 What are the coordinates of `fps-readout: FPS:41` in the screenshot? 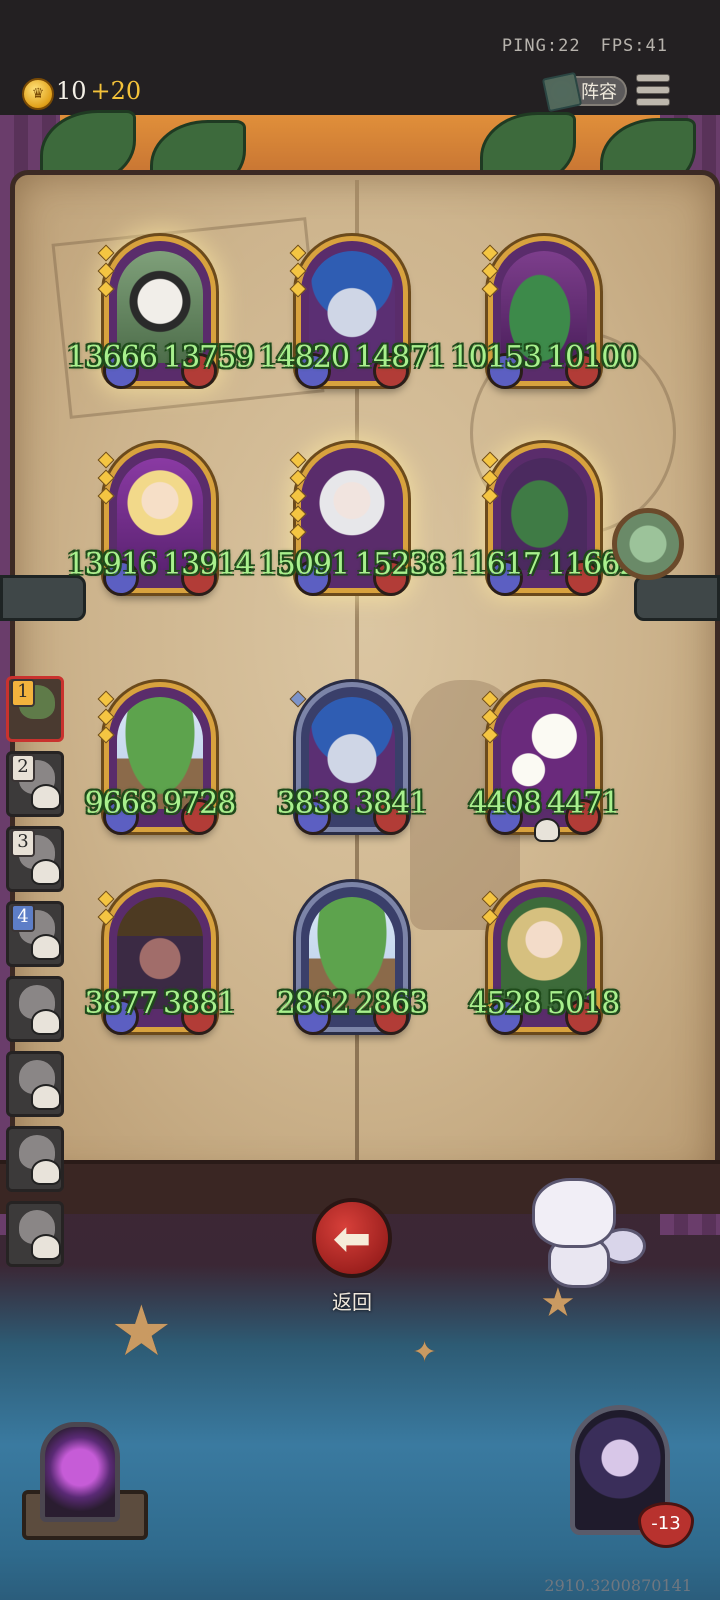 It's located at (634, 46).